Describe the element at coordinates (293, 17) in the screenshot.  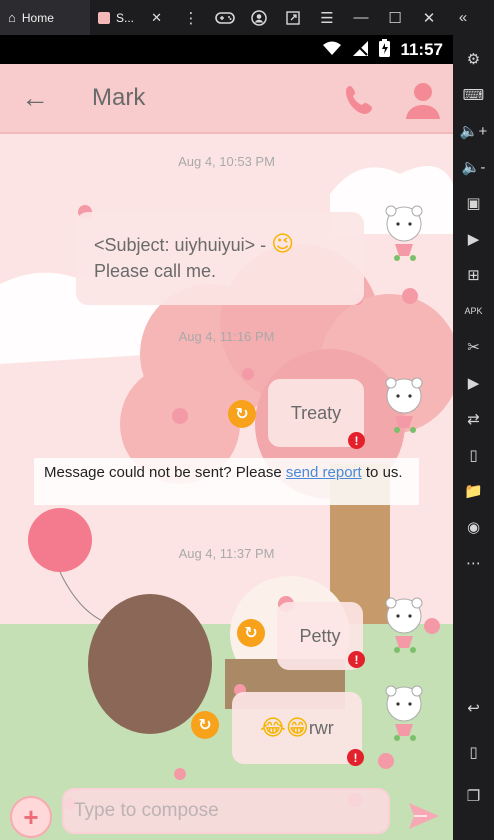
I see `expand-window-icon` at that location.